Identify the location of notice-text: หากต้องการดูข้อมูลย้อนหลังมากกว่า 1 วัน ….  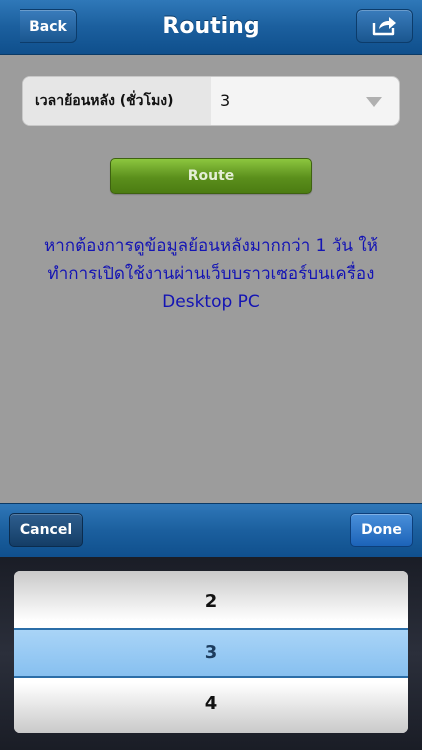
(211, 274).